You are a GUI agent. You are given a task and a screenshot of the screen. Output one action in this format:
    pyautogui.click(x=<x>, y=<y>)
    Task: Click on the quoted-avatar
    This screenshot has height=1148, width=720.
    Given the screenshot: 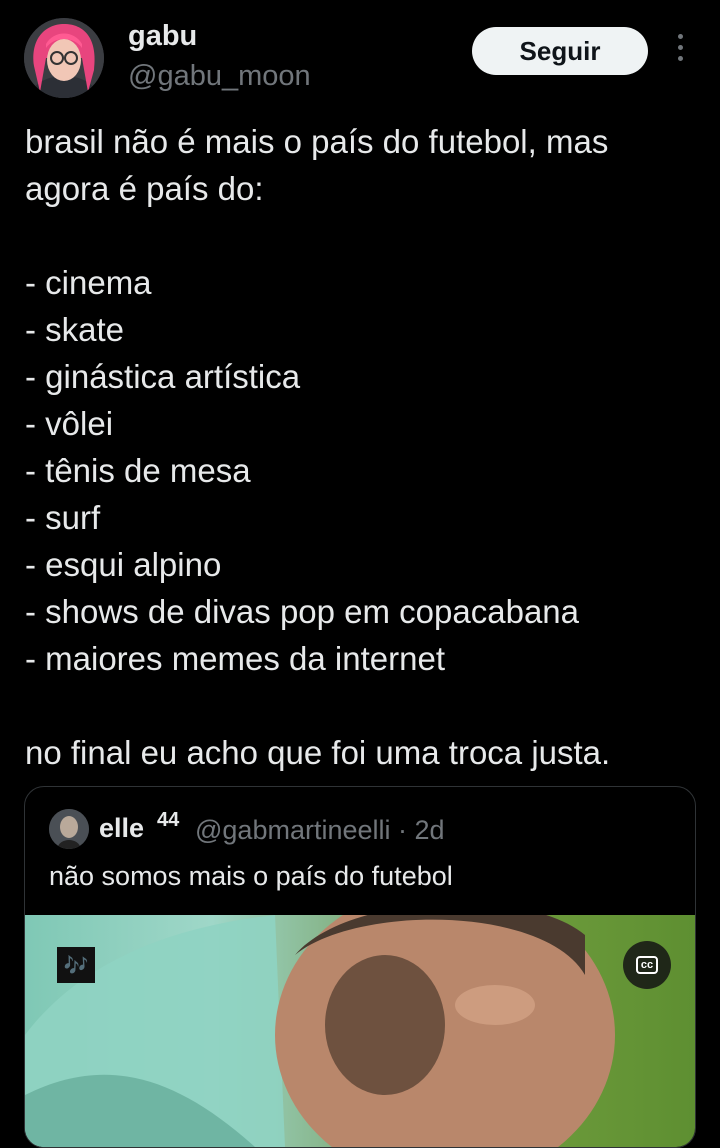 What is the action you would take?
    pyautogui.click(x=69, y=829)
    